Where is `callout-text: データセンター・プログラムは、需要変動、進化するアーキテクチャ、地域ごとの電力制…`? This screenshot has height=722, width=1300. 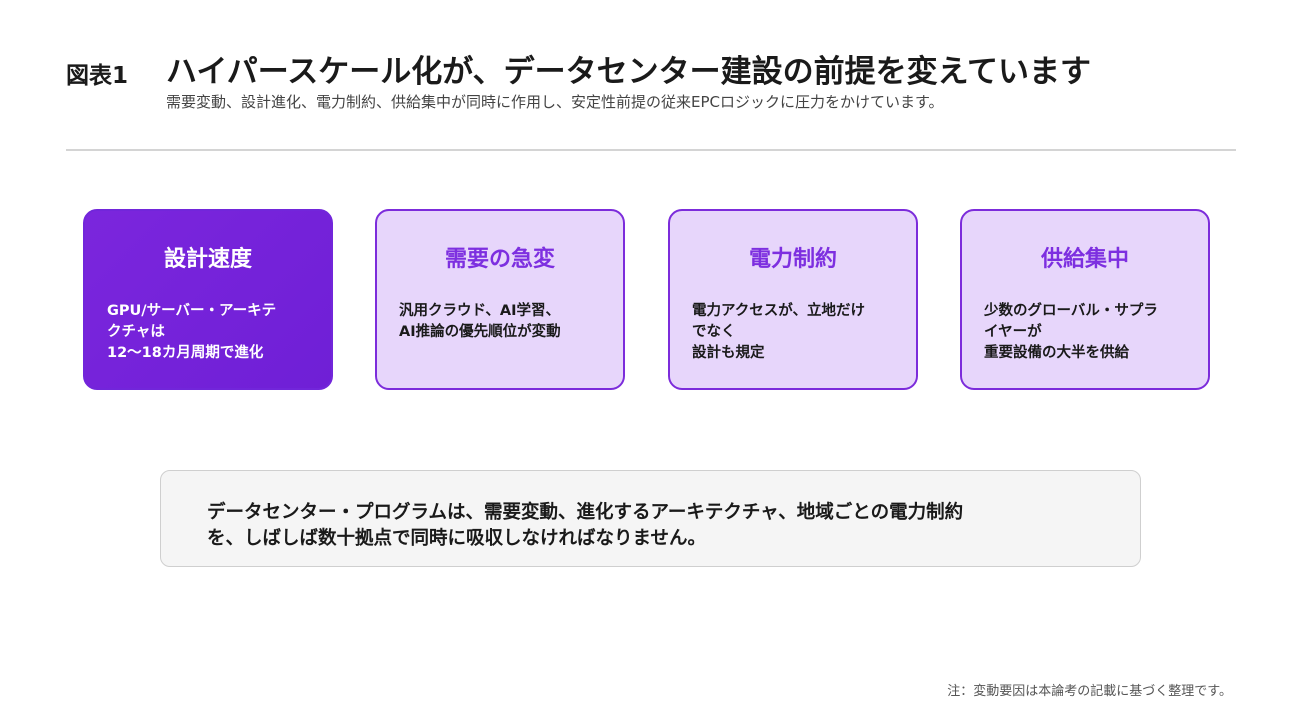
callout-text: データセンター・プログラムは、需要変動、進化するアーキテクチャ、地域ごとの電力制… is located at coordinates (585, 525).